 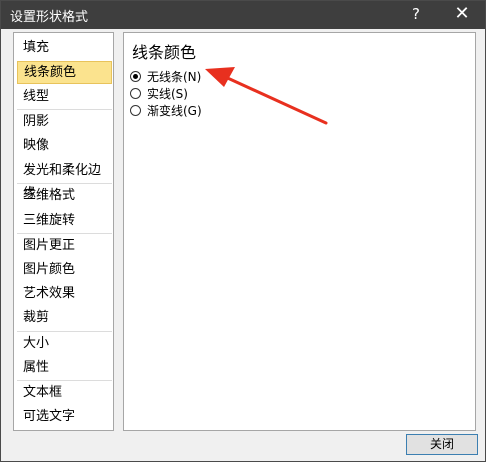 I want to click on sidebar-item-3d-rotation: 三维旋转, so click(x=64, y=220).